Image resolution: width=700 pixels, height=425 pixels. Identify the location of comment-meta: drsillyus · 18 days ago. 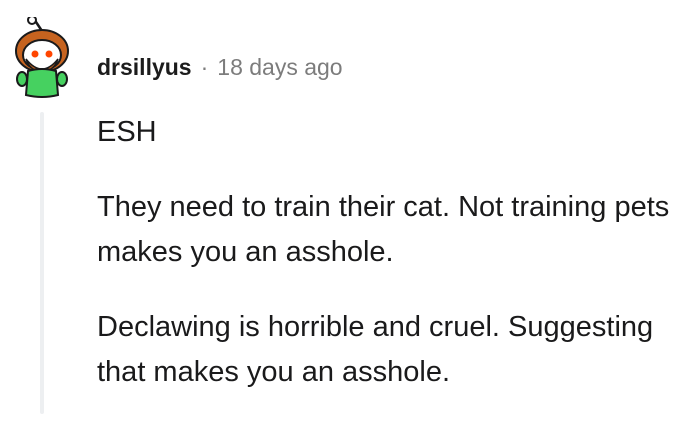
(220, 67).